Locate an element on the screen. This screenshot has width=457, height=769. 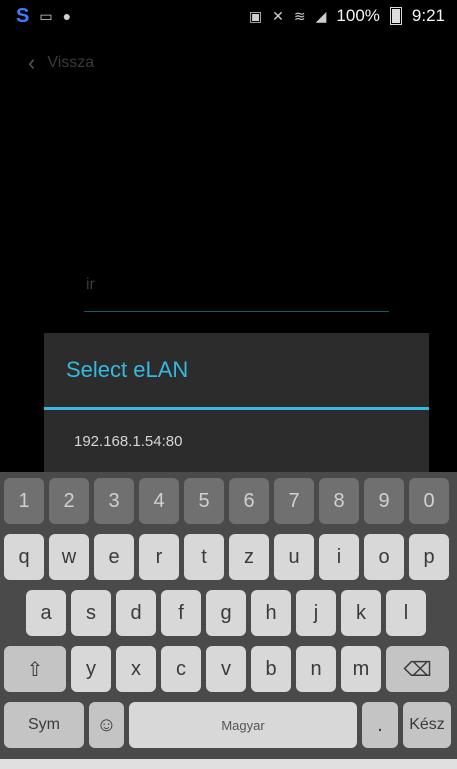
shift-key: ⇧ is located at coordinates (35, 669).